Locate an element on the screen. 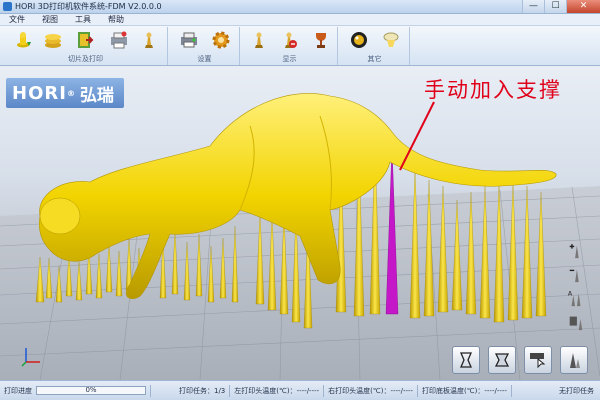 The width and height of the screenshot is (600, 400). chess-piece-icon is located at coordinates (149, 40).